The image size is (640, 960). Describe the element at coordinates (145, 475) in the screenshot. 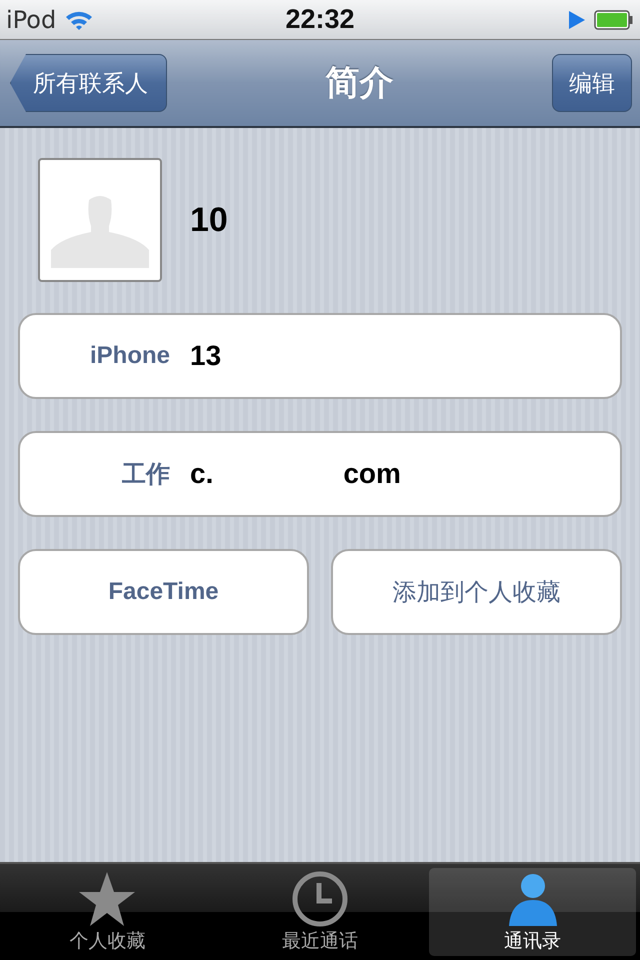

I see `field-label: 工作` at that location.